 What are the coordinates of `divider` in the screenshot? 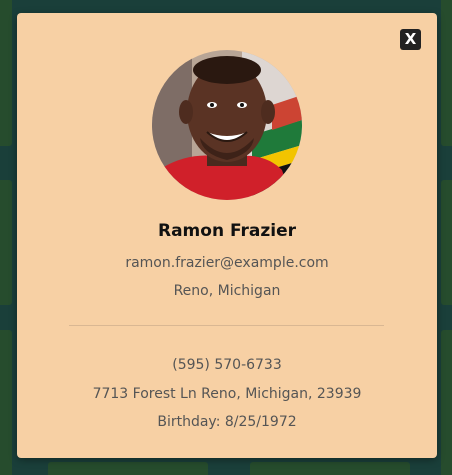 It's located at (226, 325).